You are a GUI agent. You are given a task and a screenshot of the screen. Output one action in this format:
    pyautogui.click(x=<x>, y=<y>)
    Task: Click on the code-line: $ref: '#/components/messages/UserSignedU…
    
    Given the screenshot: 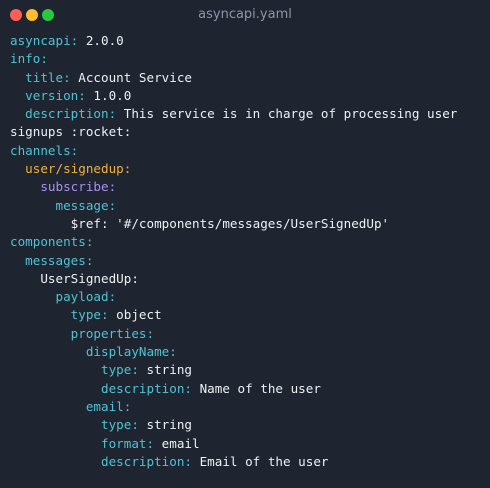 What is the action you would take?
    pyautogui.click(x=233, y=224)
    